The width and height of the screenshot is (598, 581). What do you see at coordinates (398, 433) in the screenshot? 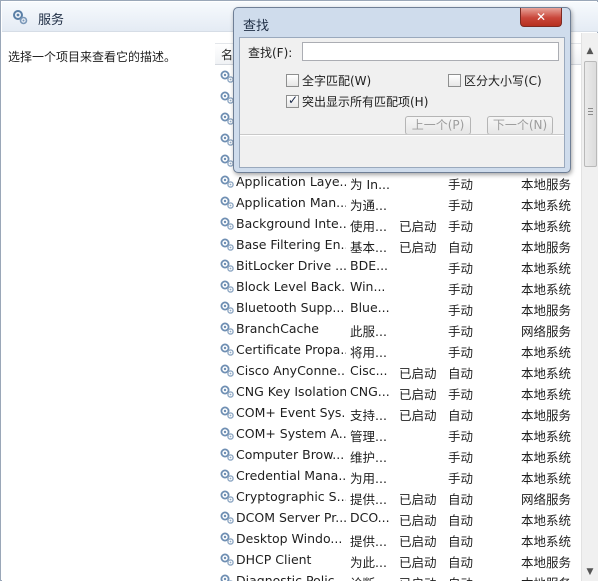
I see `table-row: COM+ System A... 管理... 手动 本地系统` at bounding box center [398, 433].